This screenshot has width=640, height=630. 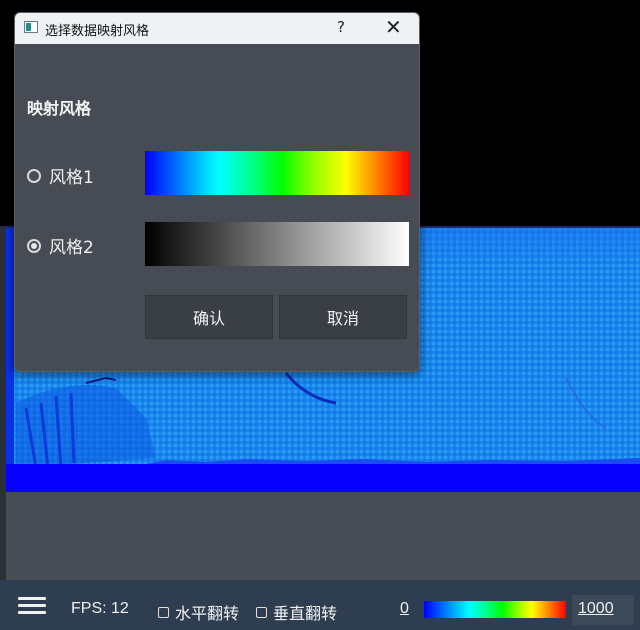 I want to click on color-max-input: 1000, so click(x=603, y=610).